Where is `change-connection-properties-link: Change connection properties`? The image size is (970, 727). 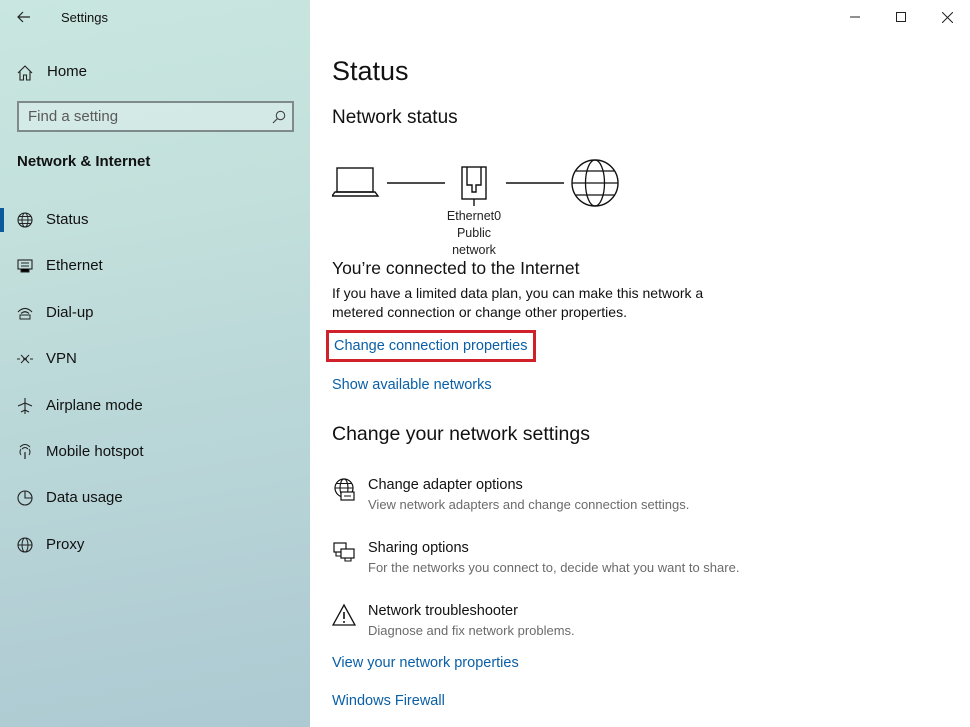 change-connection-properties-link: Change connection properties is located at coordinates (430, 346).